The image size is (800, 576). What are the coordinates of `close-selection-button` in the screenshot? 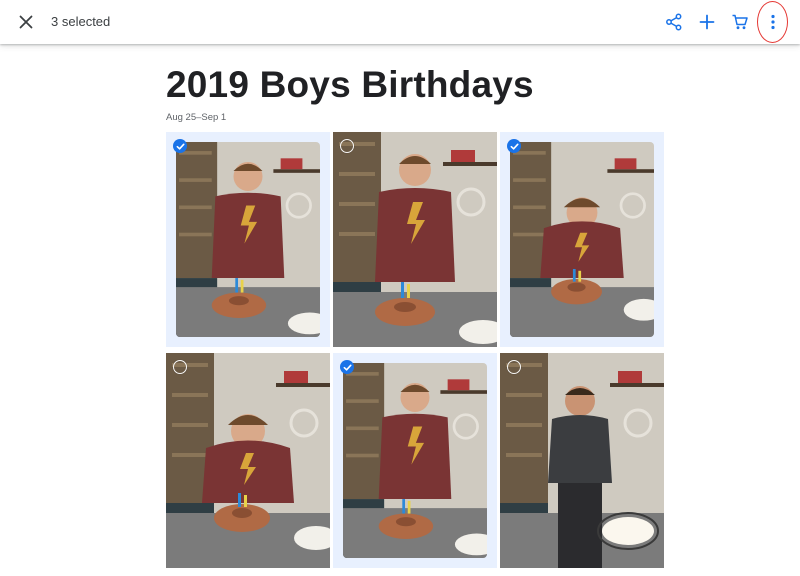 It's located at (26, 22).